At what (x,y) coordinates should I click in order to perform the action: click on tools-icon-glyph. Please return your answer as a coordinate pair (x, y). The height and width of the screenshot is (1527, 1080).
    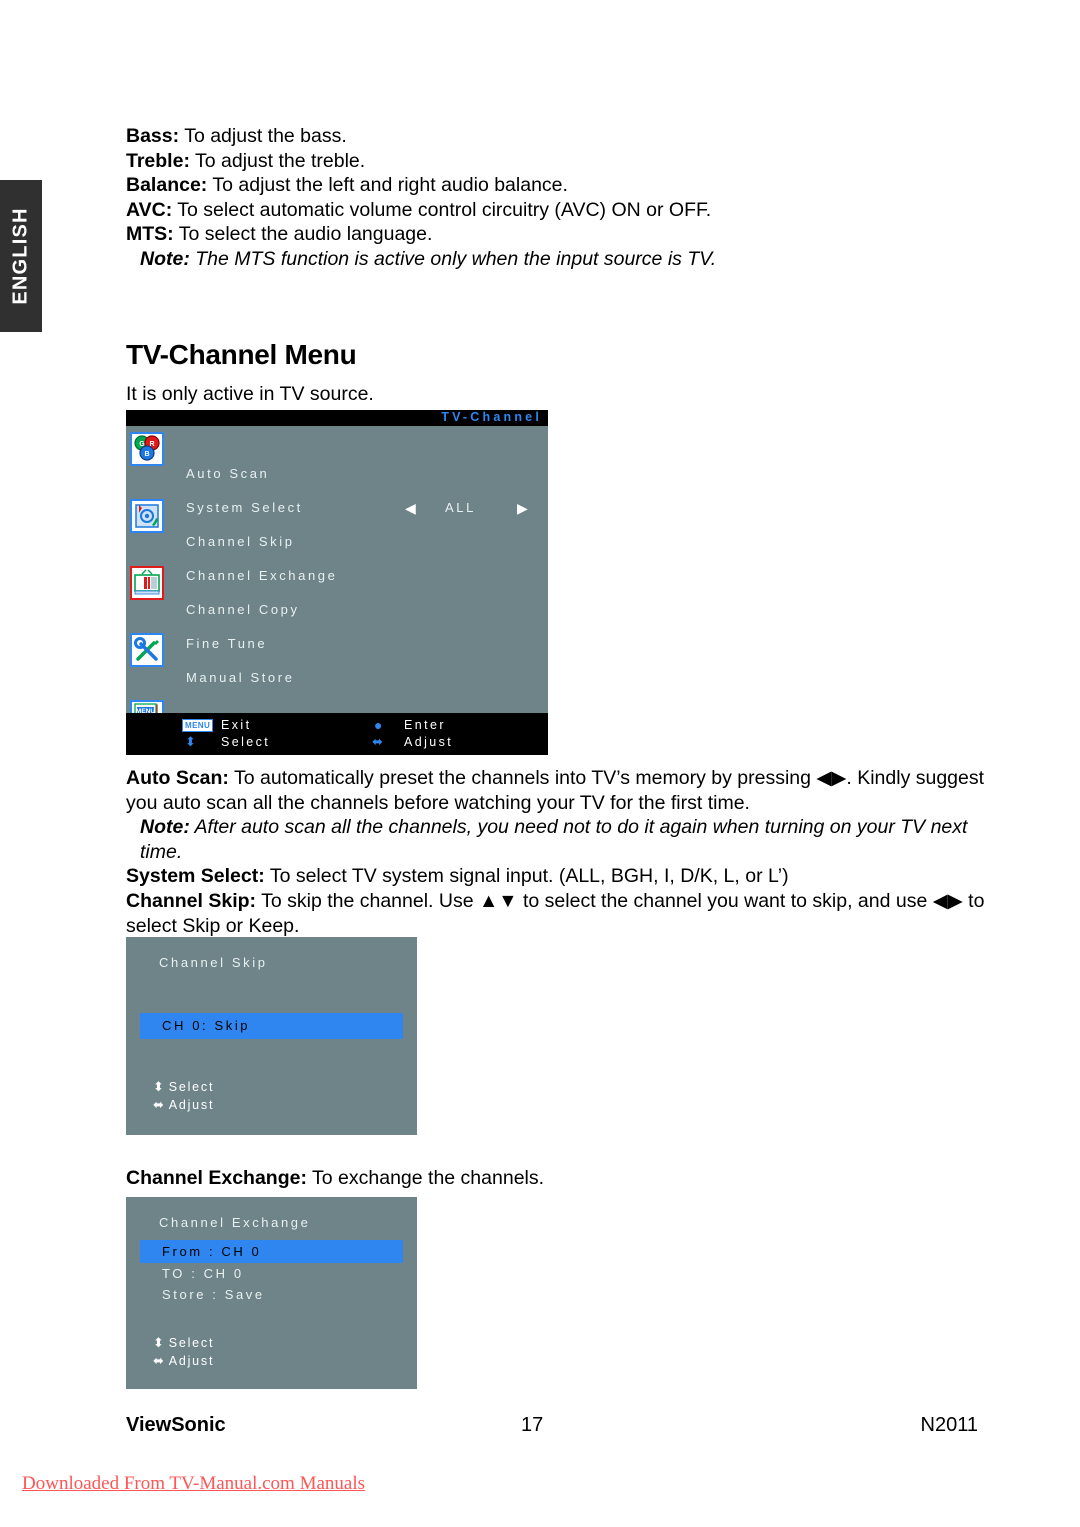
    Looking at the image, I should click on (146, 649).